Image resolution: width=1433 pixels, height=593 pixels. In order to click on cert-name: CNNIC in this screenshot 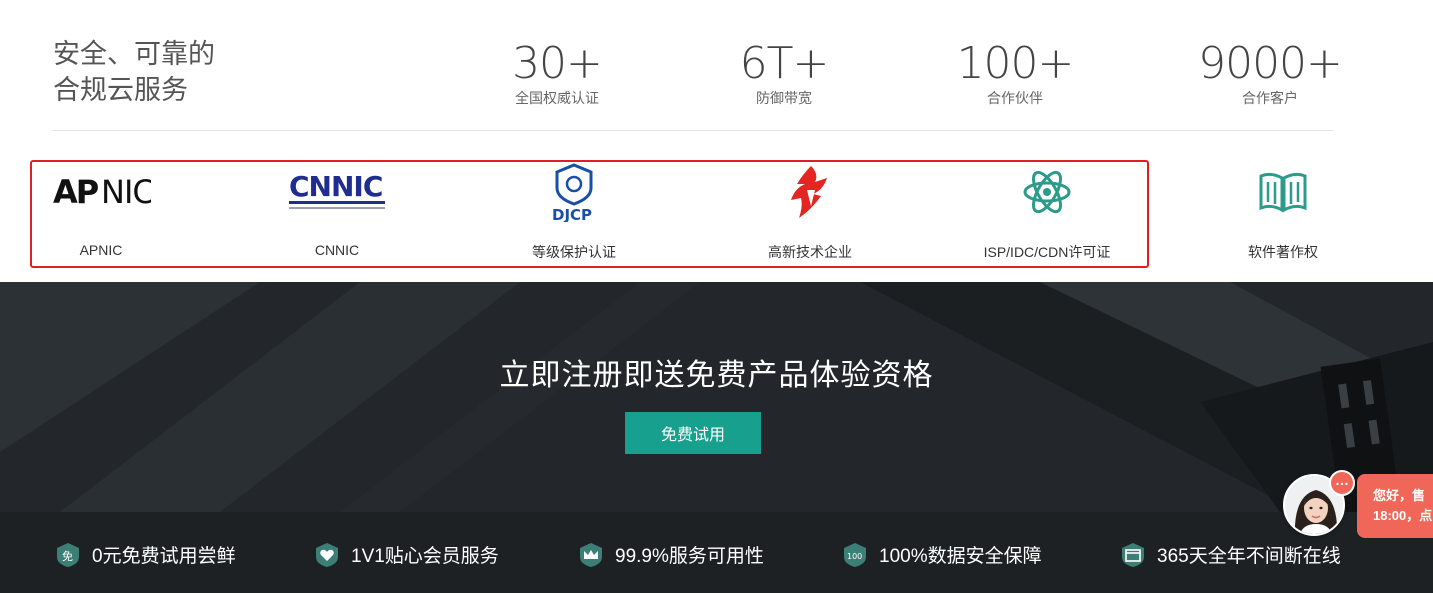, I will do `click(337, 250)`.